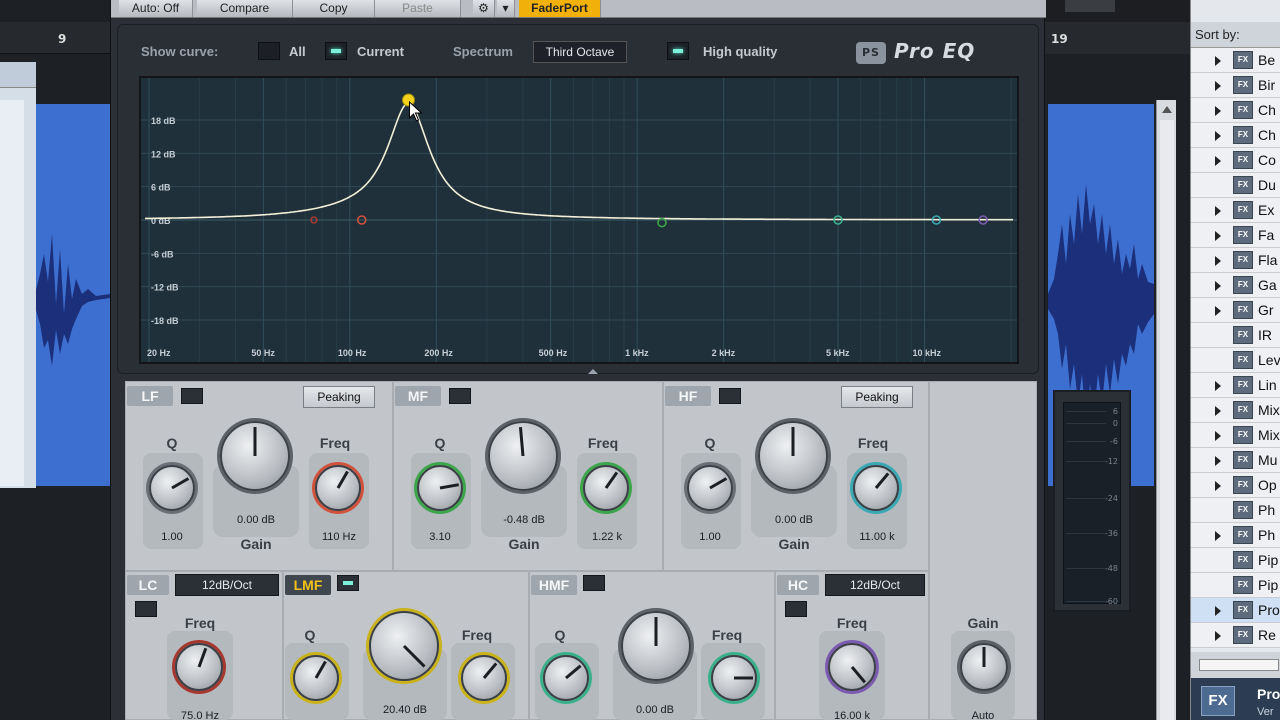  What do you see at coordinates (1235, 60) in the screenshot?
I see `effects-list-item: FX Be` at bounding box center [1235, 60].